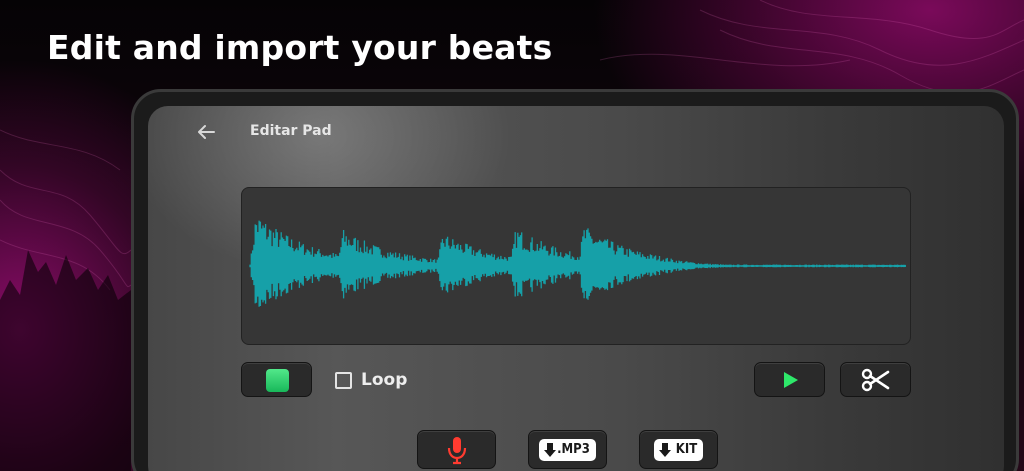 This screenshot has height=471, width=1024. I want to click on import-mp3-button: .MP3, so click(567, 449).